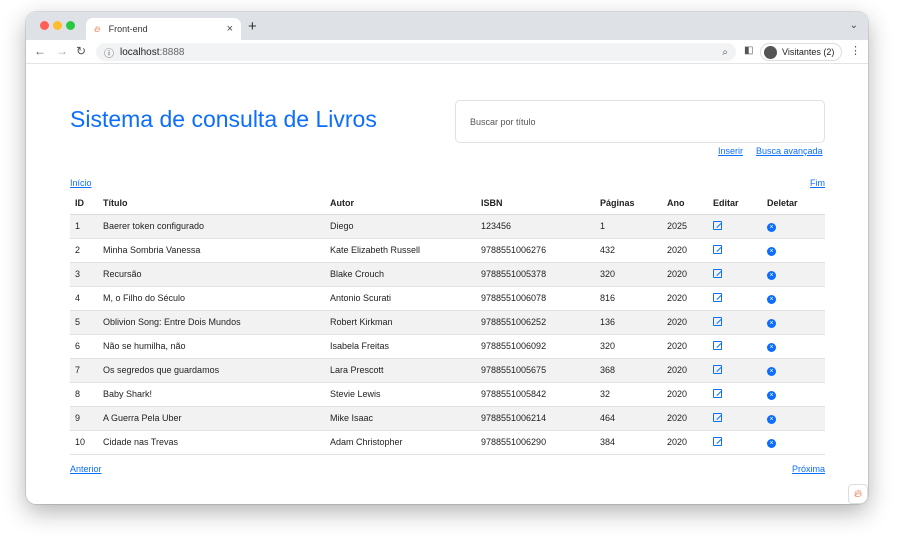  I want to click on next-page-link: Próxima, so click(808, 469).